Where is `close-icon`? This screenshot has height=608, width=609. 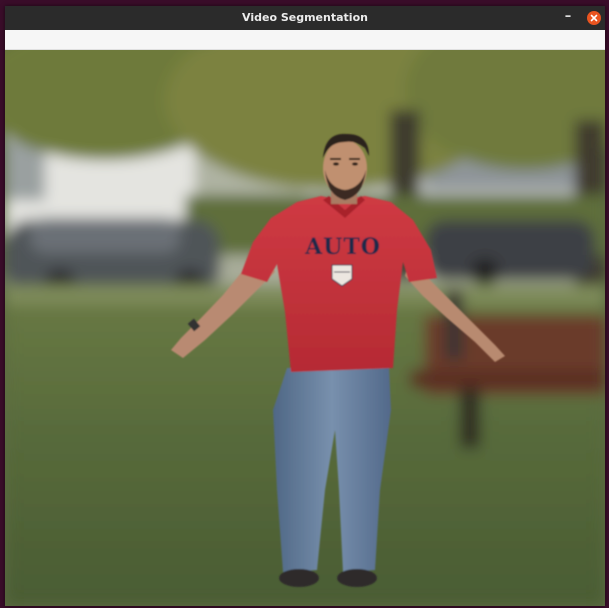 close-icon is located at coordinates (594, 18).